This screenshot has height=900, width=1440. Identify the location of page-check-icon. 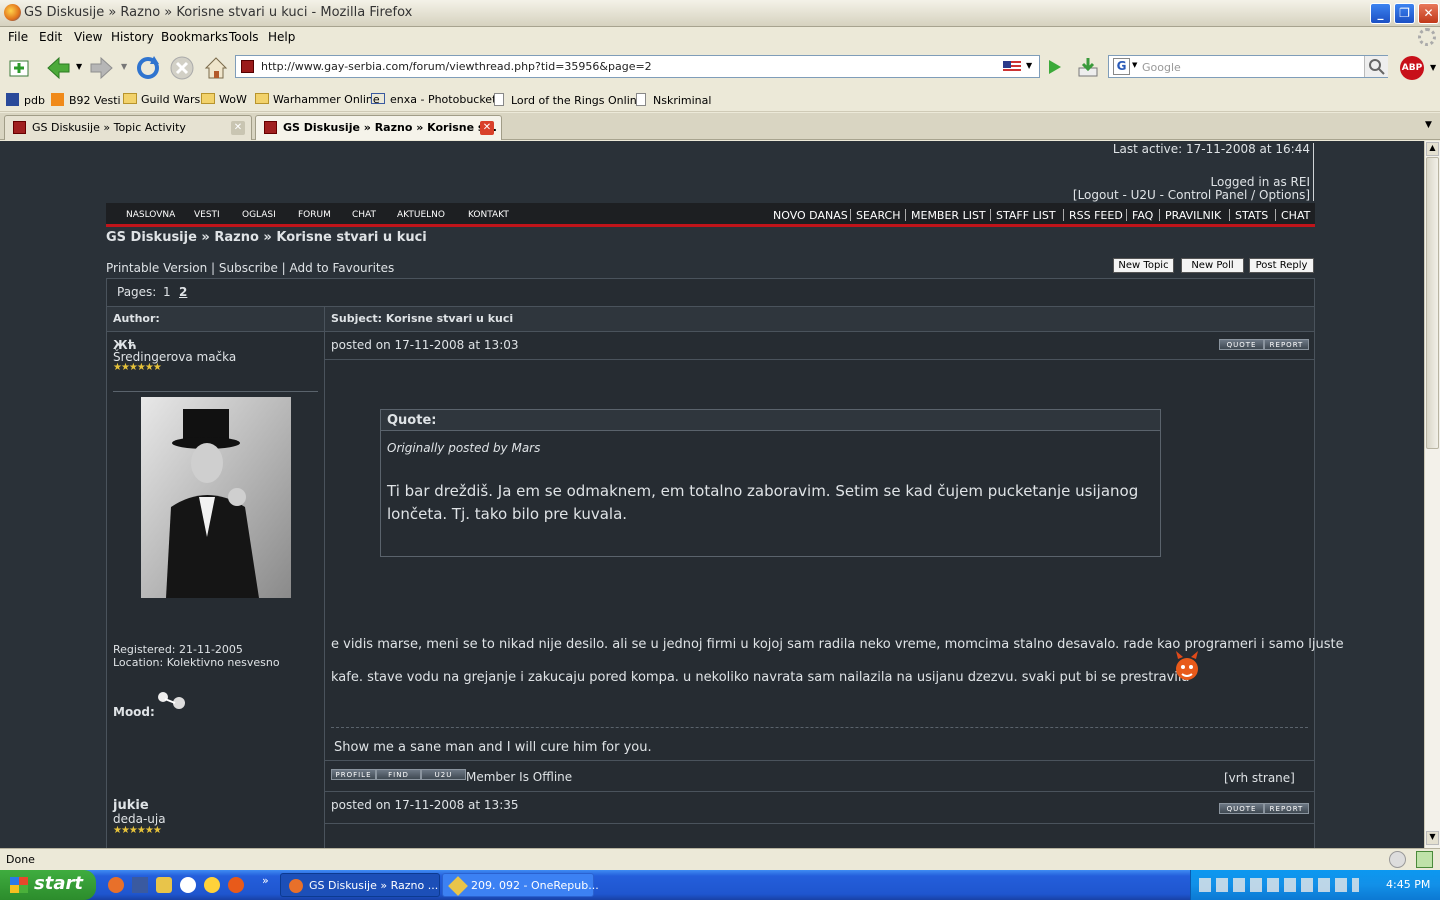
(1424, 859).